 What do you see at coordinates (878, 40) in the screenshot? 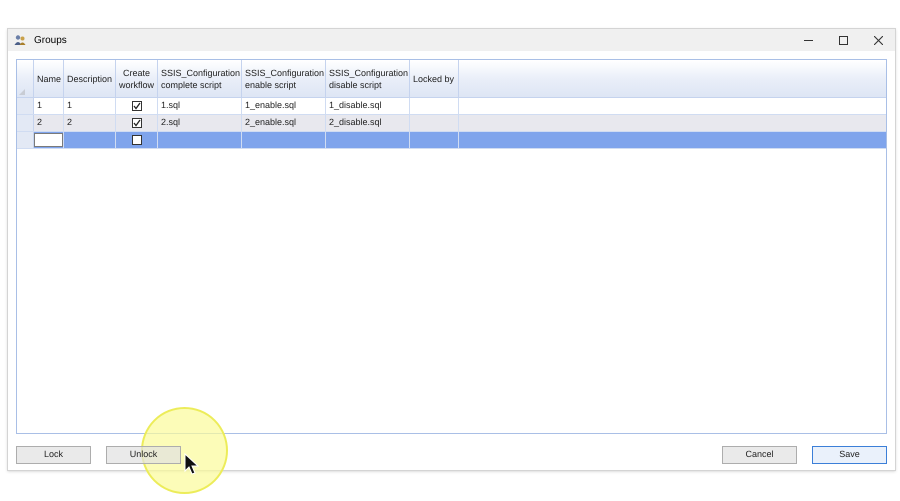
I see `close-icon` at bounding box center [878, 40].